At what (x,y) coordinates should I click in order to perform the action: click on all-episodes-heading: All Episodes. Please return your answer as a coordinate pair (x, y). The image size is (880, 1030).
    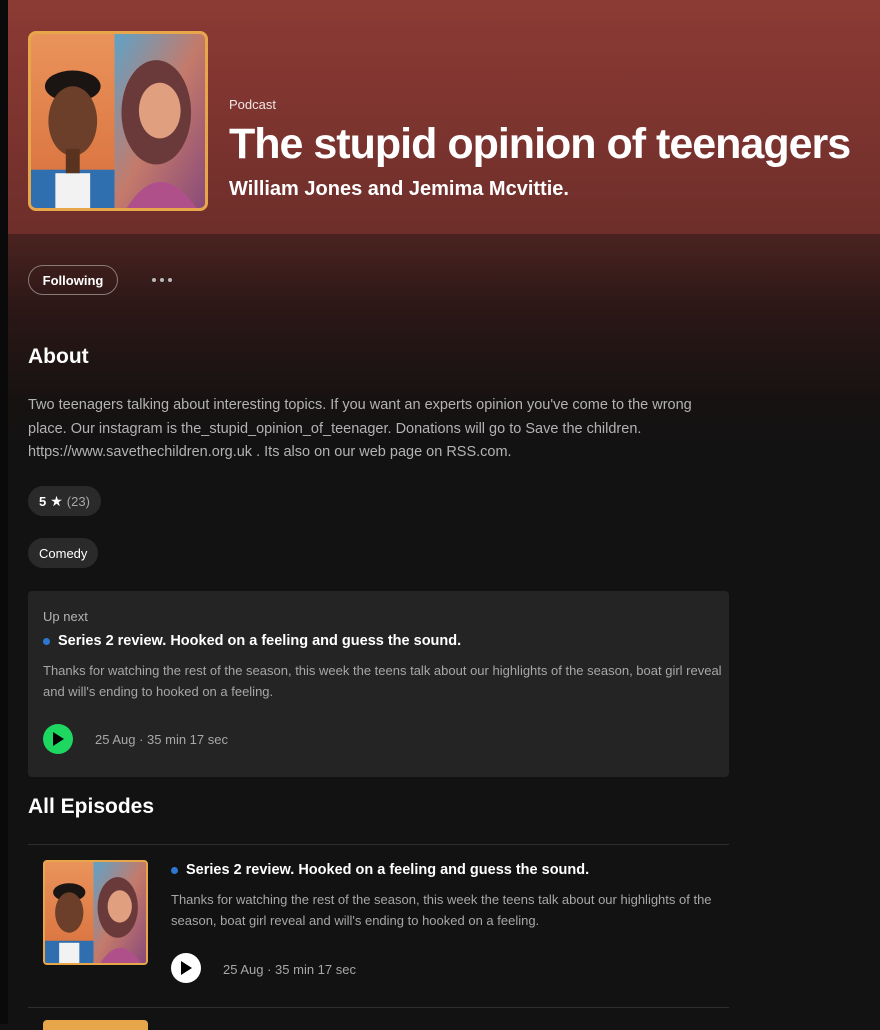
    Looking at the image, I should click on (91, 806).